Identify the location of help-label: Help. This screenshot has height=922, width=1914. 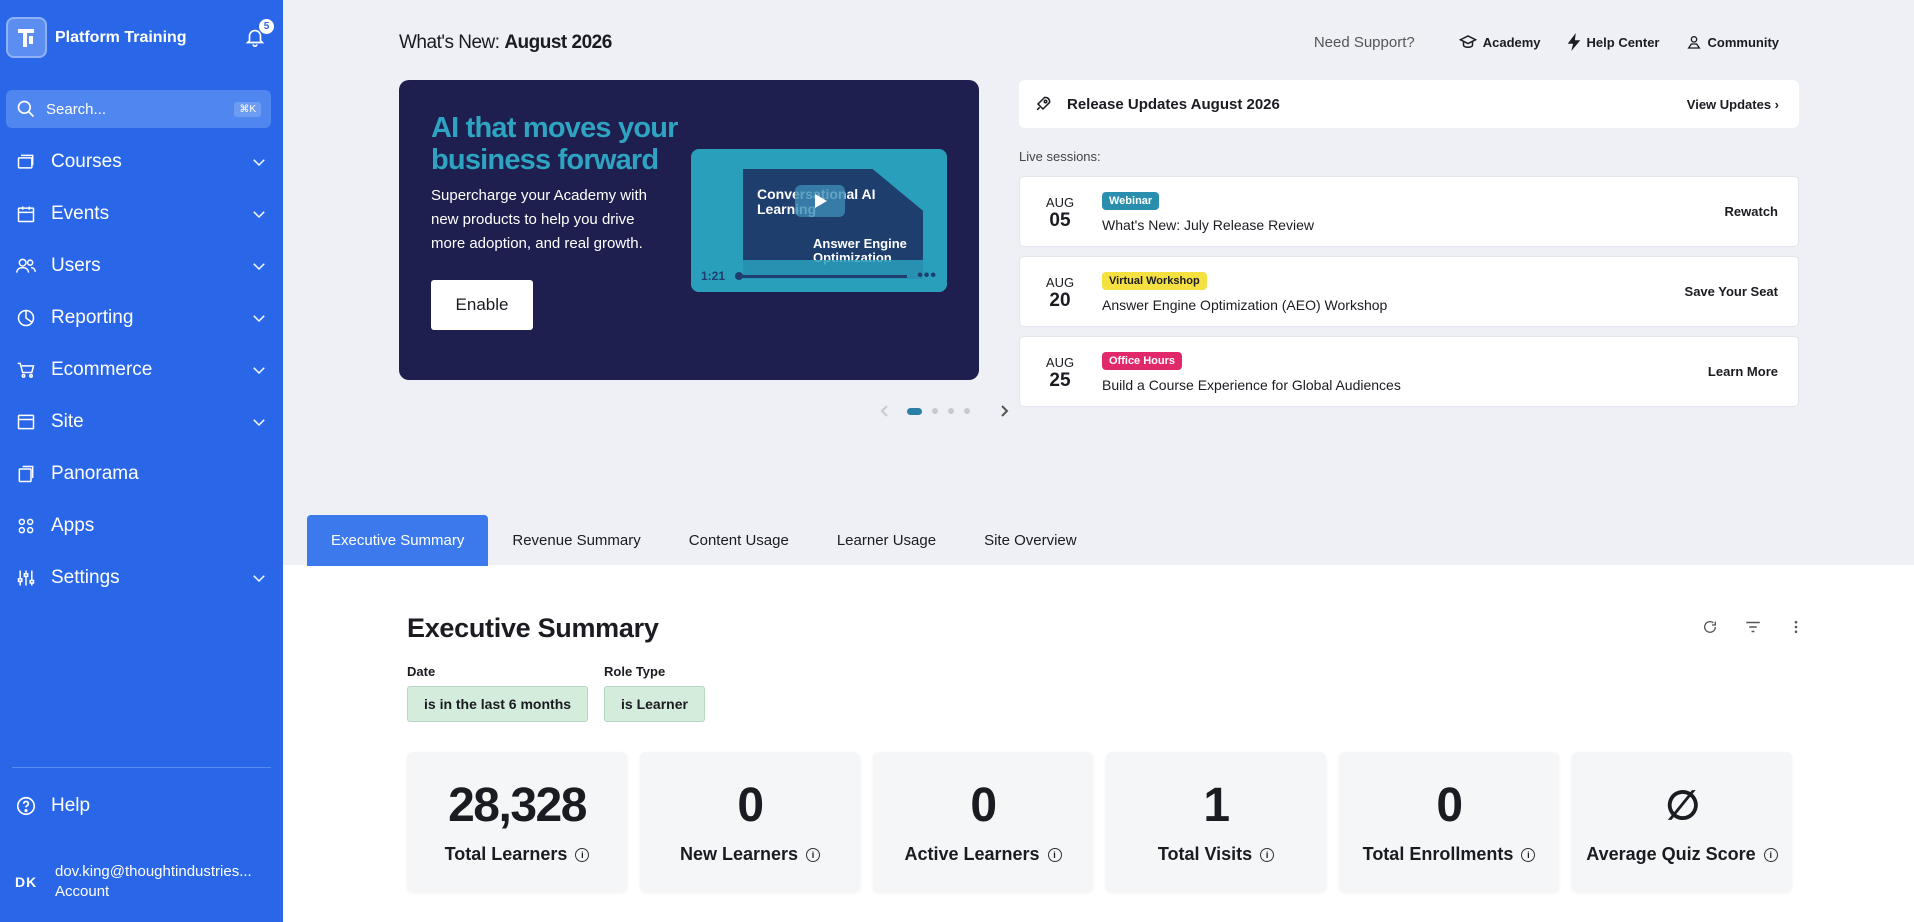
(71, 805).